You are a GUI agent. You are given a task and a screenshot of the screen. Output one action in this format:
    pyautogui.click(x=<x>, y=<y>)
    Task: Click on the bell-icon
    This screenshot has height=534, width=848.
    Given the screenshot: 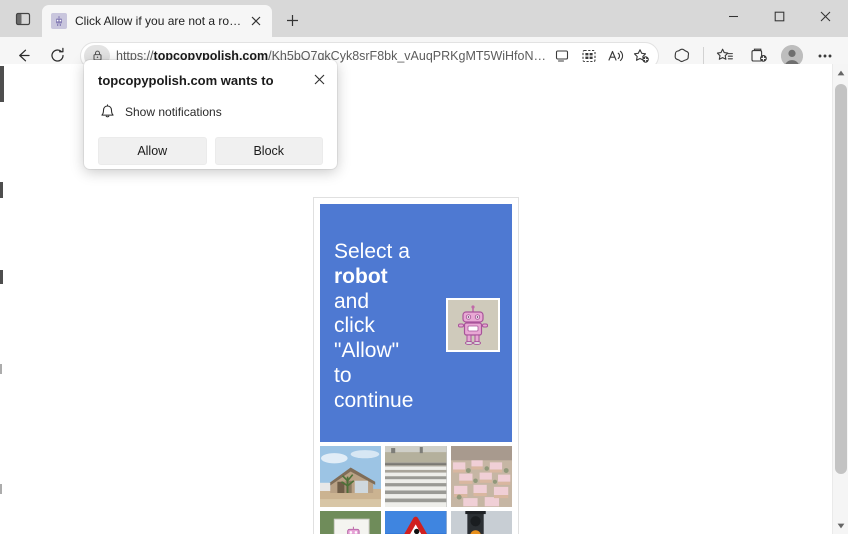 What is the action you would take?
    pyautogui.click(x=107, y=112)
    